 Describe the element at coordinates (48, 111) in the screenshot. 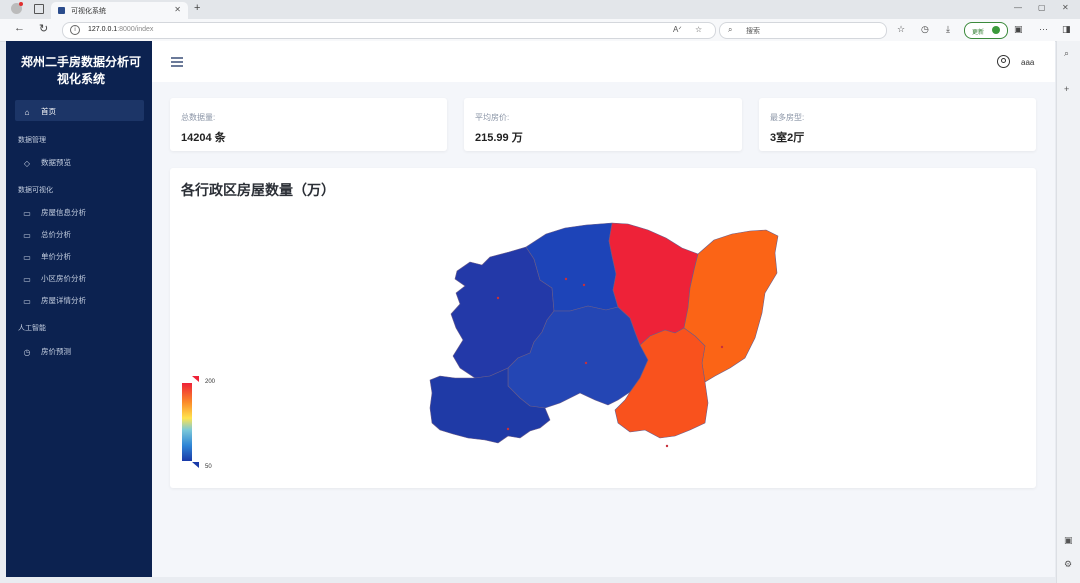

I see `menu-item-home-label: 首页` at that location.